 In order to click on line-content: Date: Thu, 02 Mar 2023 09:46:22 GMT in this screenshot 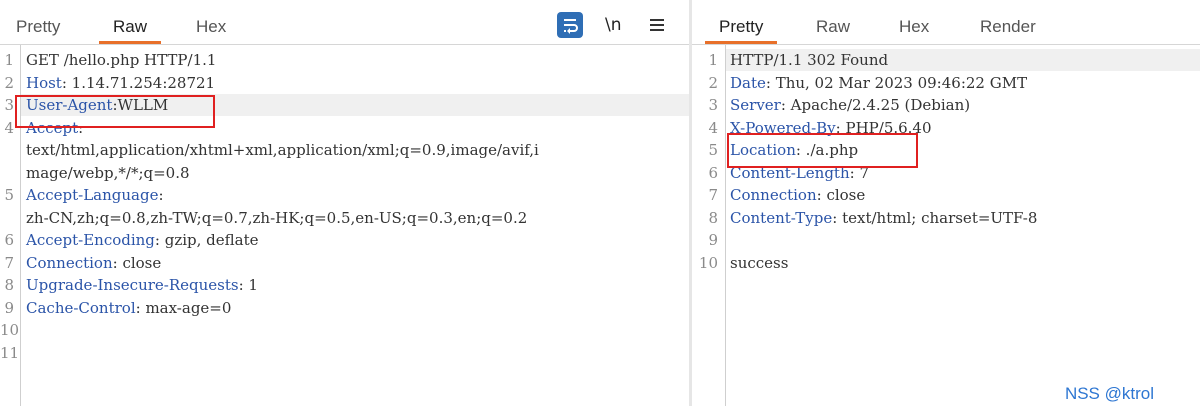, I will do `click(878, 83)`.